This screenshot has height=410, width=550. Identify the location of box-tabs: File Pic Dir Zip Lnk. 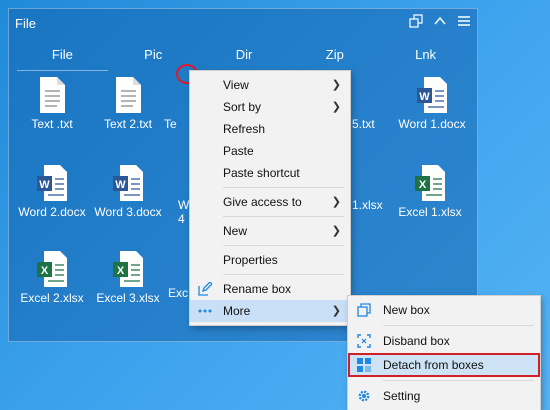
(244, 59).